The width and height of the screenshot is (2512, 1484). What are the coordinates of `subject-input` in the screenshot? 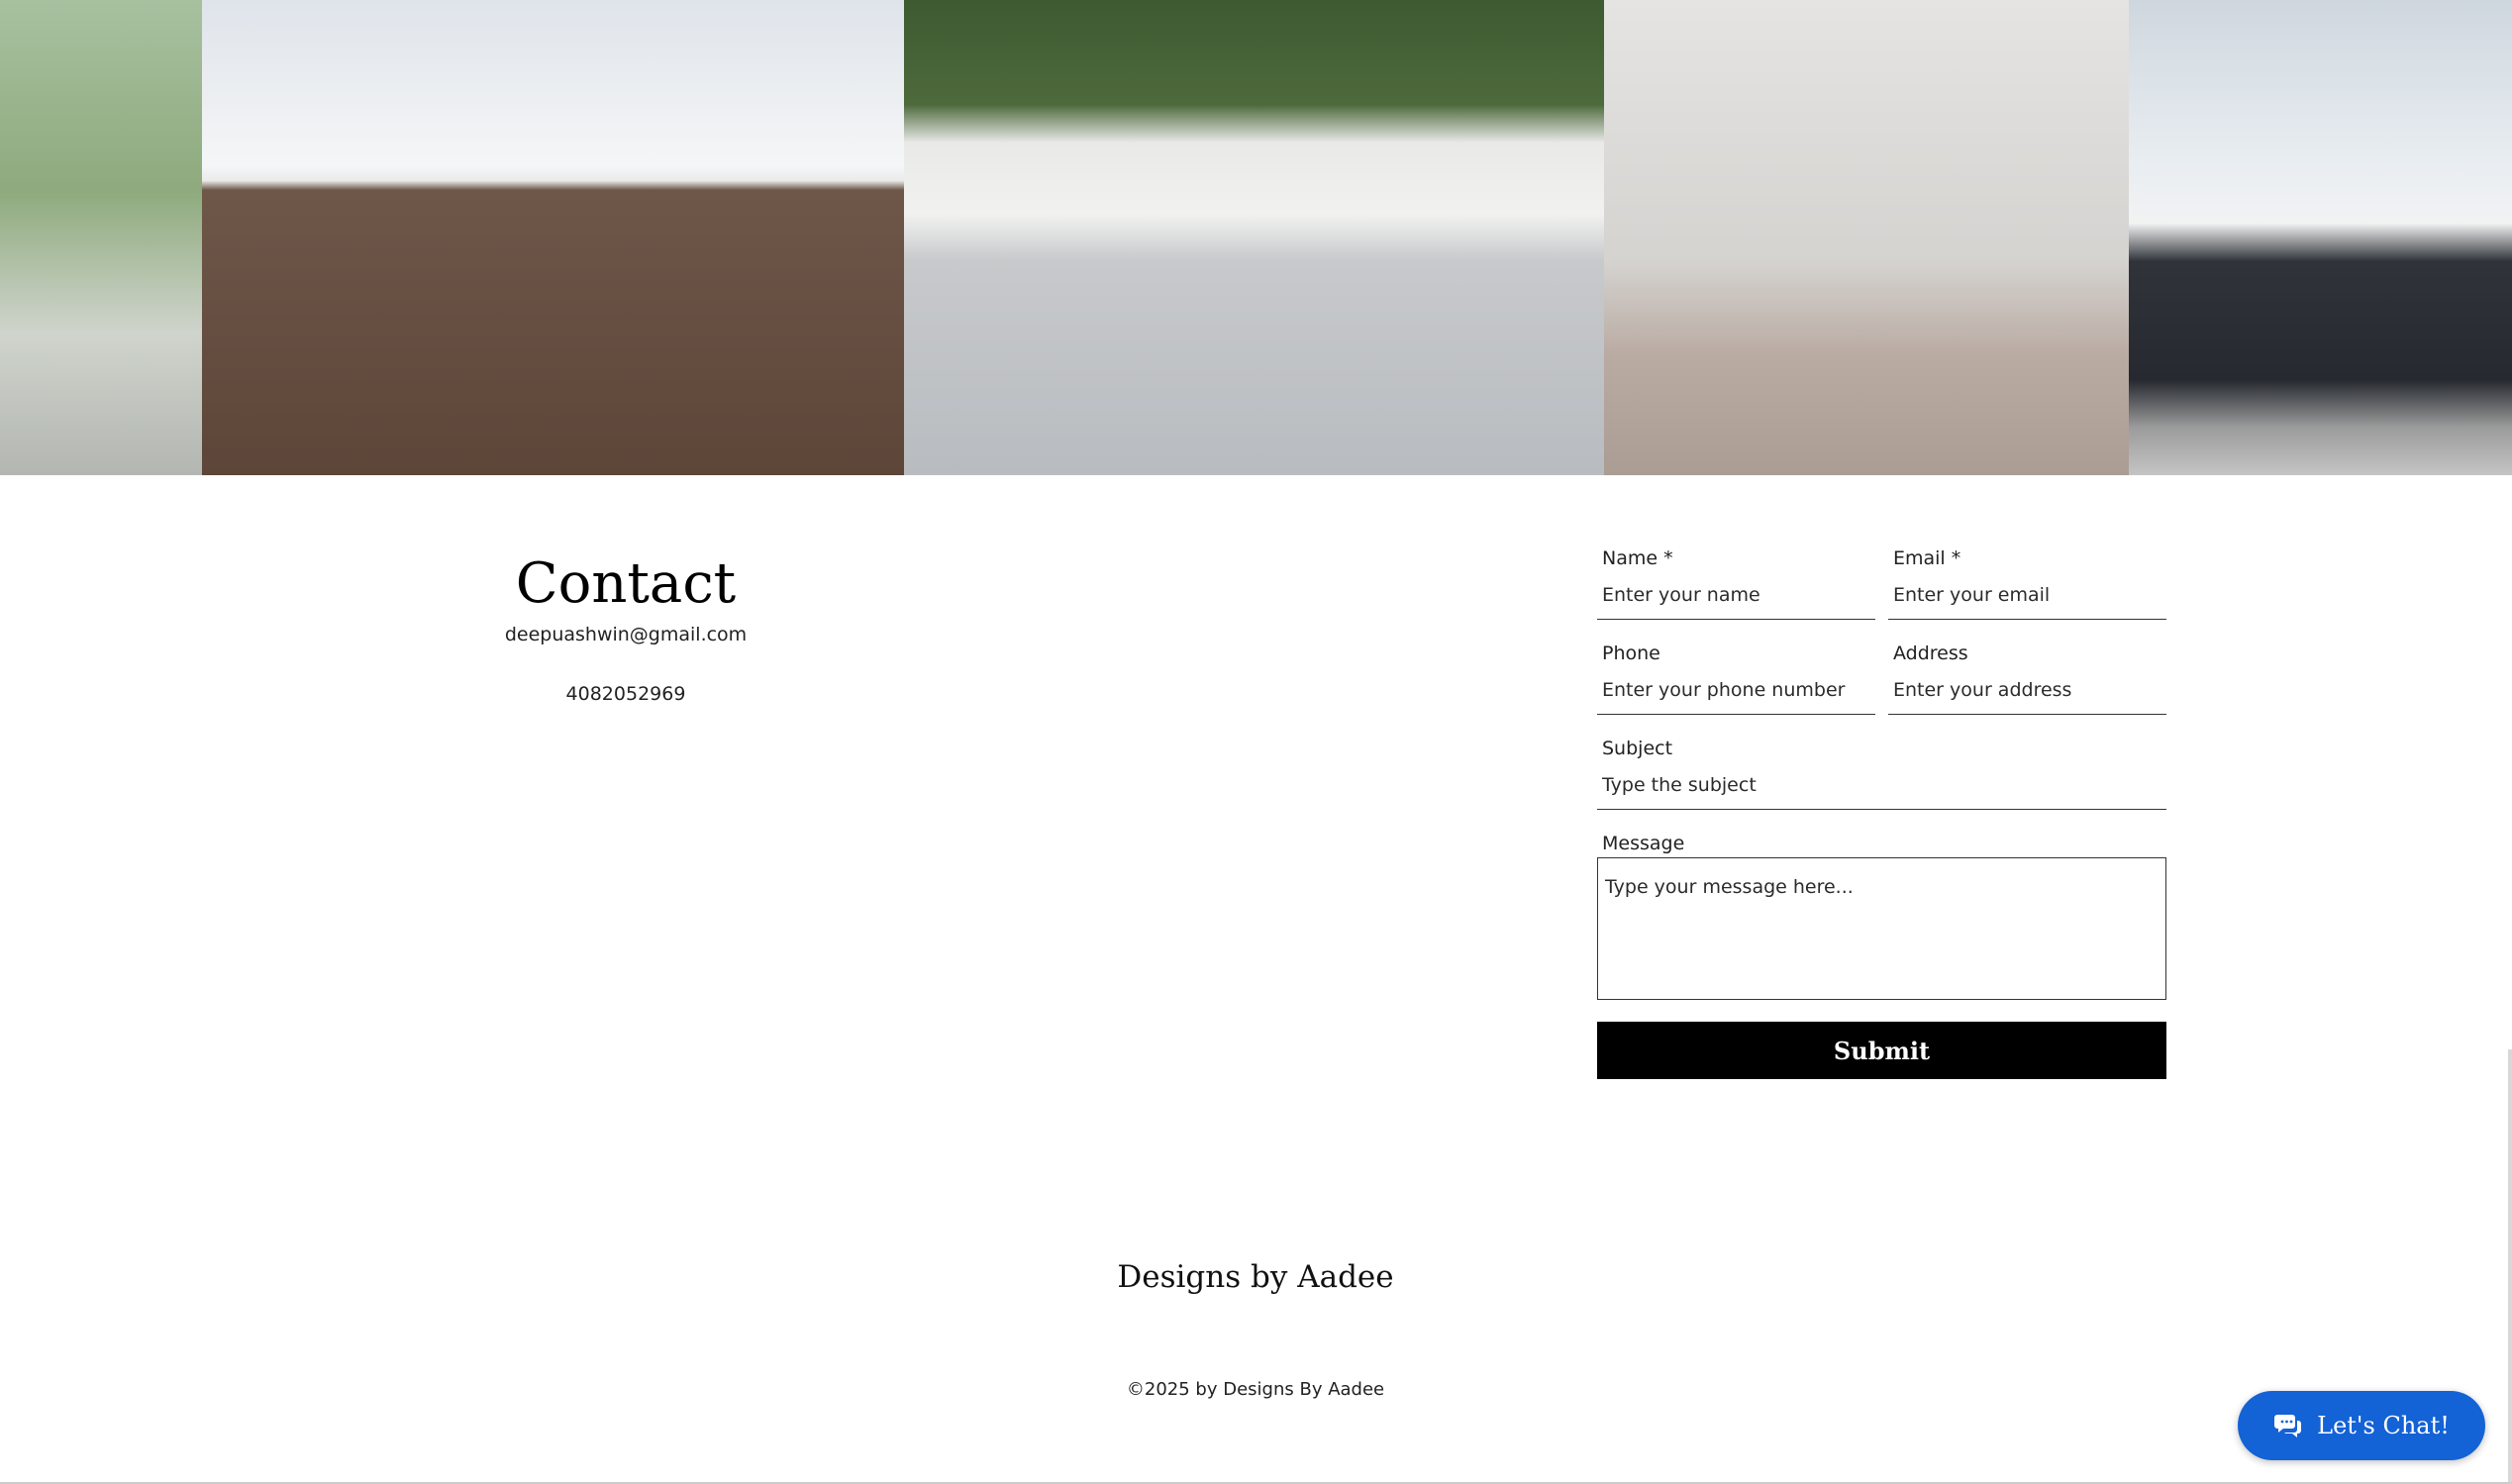 It's located at (1881, 785).